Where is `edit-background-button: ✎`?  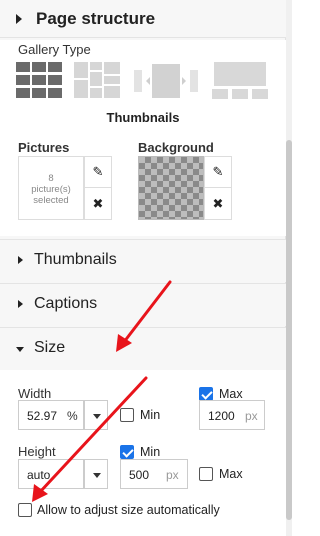
edit-background-button: ✎ is located at coordinates (218, 172).